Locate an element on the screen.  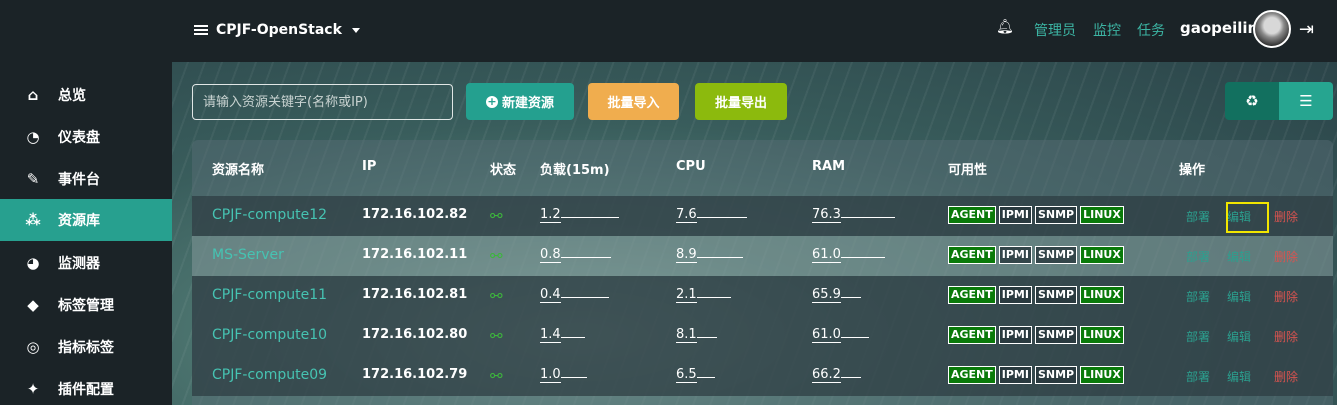
sidebar-item-dashboard: ◔ 仪表盘 is located at coordinates (86, 137).